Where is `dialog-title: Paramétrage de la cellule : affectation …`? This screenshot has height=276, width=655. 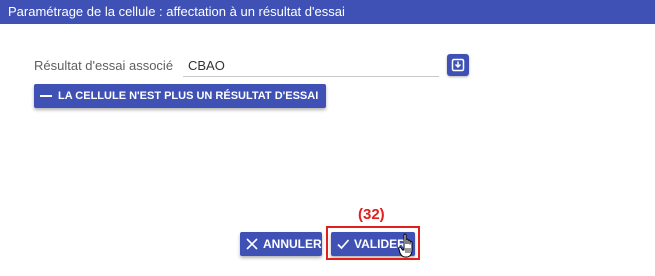
dialog-title: Paramétrage de la cellule : affectation … is located at coordinates (327, 12).